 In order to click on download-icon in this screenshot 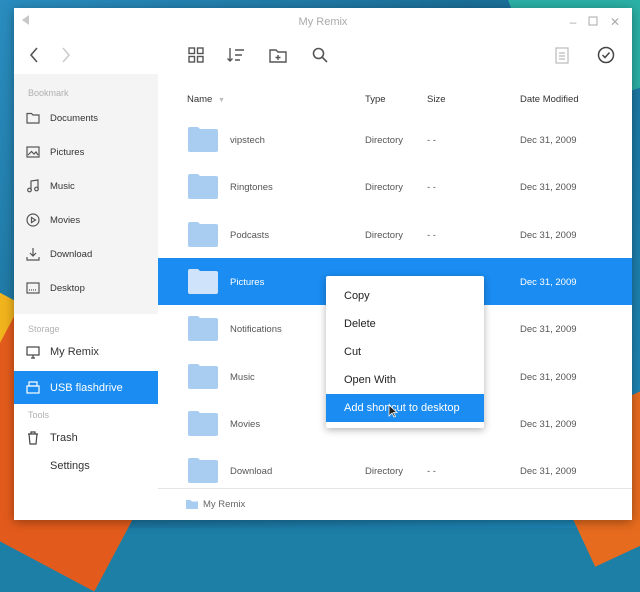, I will do `click(33, 254)`.